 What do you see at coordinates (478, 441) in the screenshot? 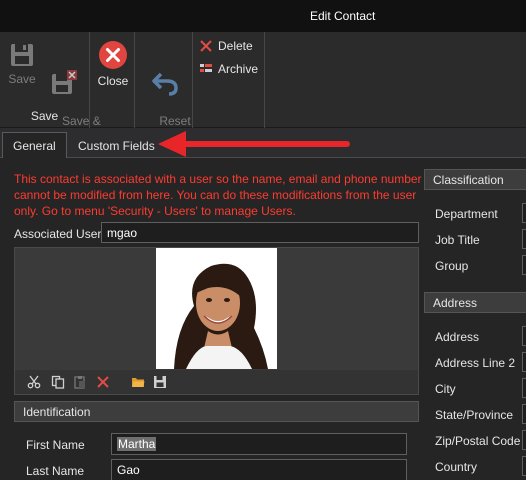
I see `zip-postal-code-label: Zip/Postal Code` at bounding box center [478, 441].